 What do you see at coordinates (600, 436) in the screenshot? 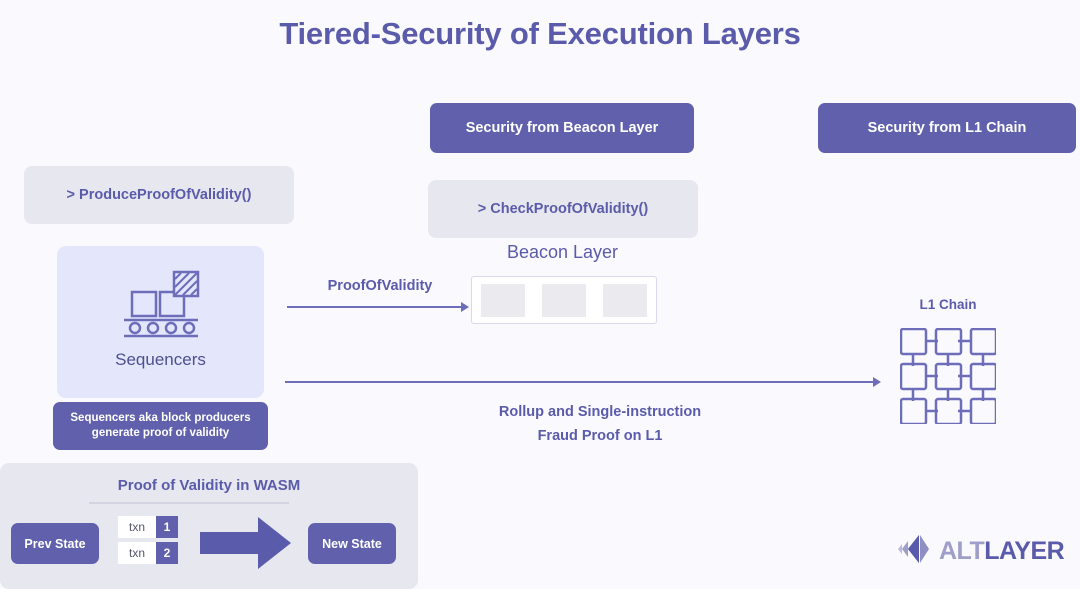
I see `rollup-label-line2: Fraud Proof on L1` at bounding box center [600, 436].